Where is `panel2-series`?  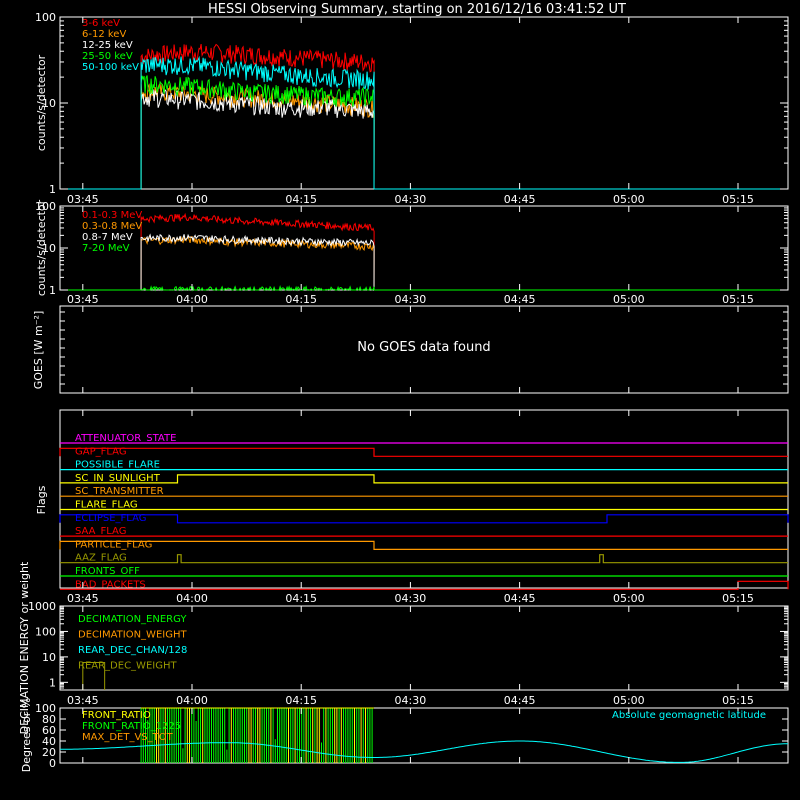 panel2-series is located at coordinates (424, 252).